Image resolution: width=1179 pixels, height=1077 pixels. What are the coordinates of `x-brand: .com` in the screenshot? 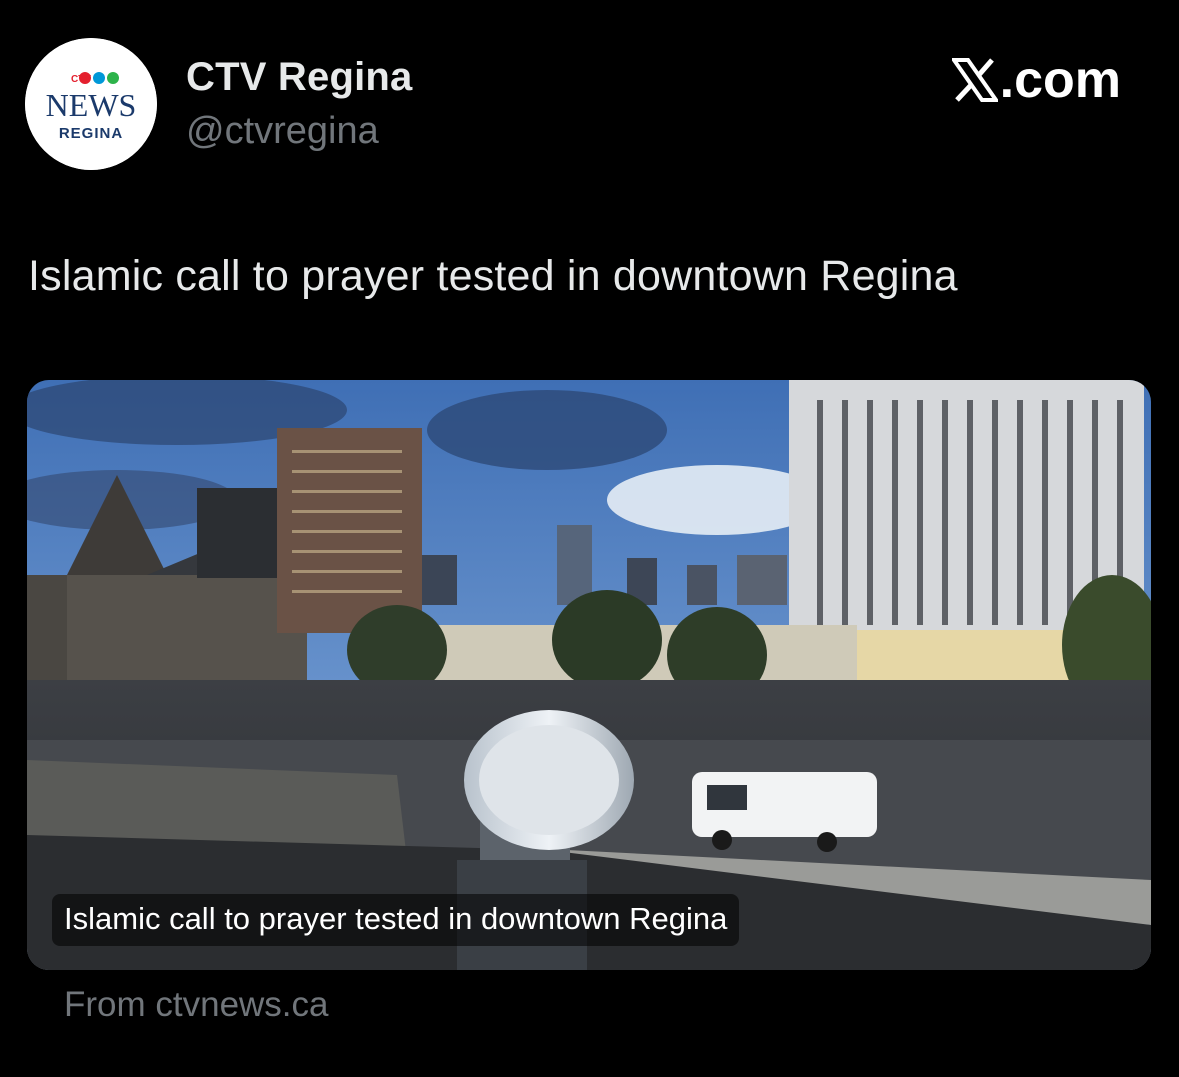 It's located at (1036, 80).